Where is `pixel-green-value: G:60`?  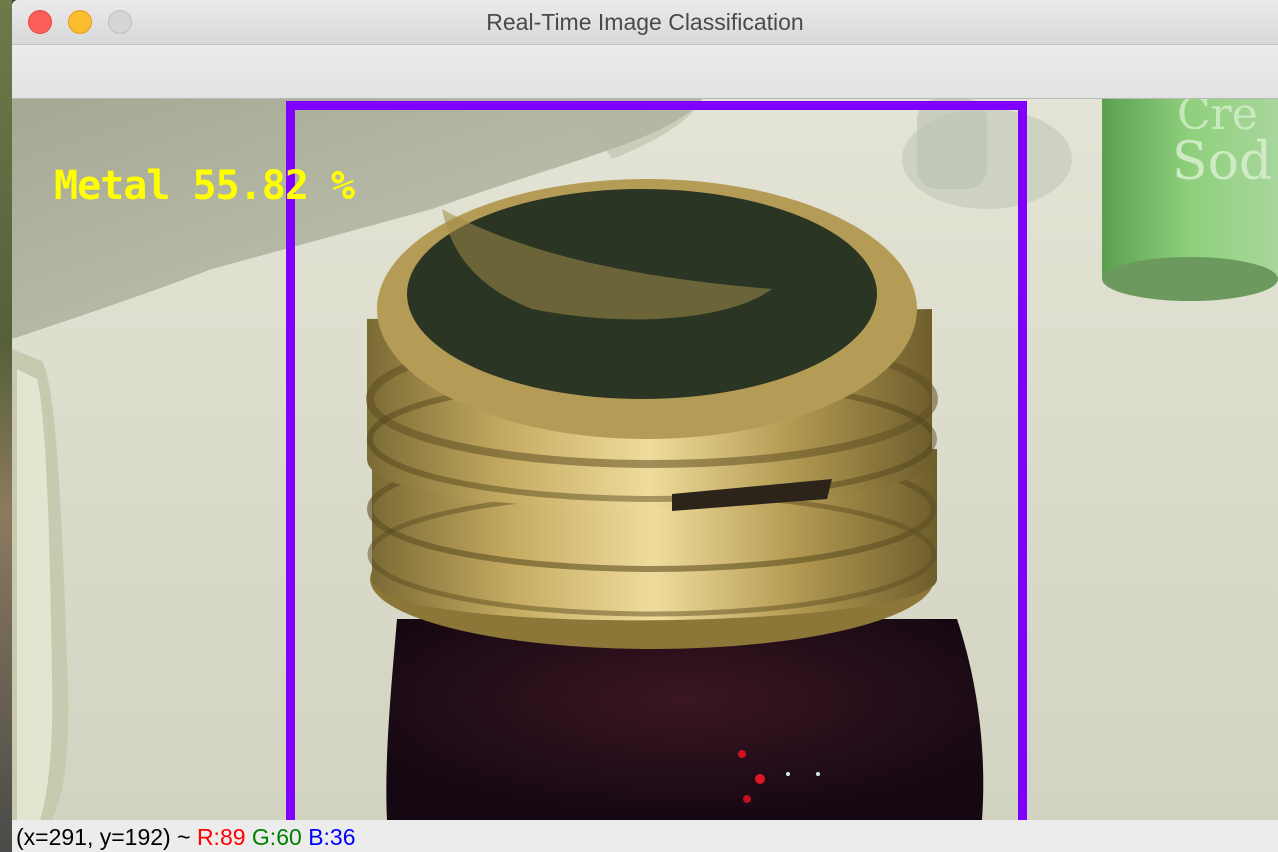 pixel-green-value: G:60 is located at coordinates (276, 837).